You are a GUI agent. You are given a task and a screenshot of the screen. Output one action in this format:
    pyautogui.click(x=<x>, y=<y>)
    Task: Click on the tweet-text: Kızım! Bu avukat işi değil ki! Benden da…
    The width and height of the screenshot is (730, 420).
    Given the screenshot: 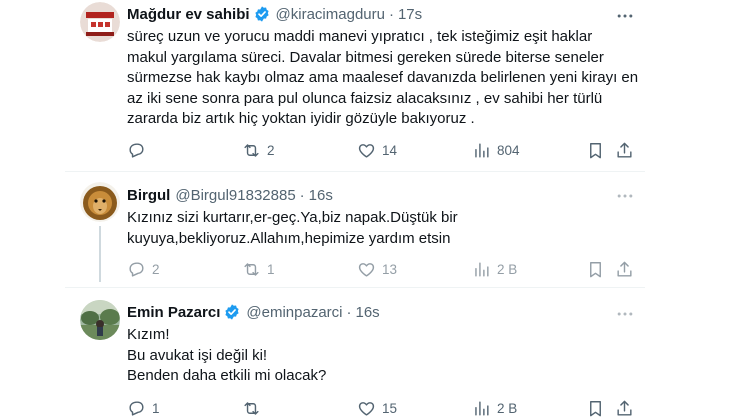 What is the action you would take?
    pyautogui.click(x=227, y=355)
    